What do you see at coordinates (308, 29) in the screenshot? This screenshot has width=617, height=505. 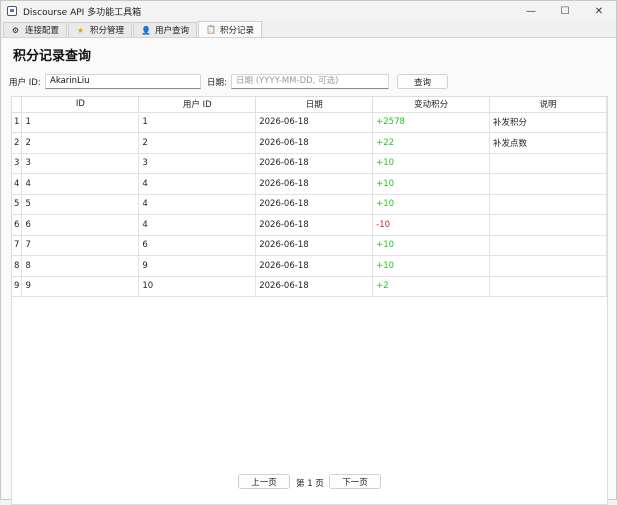 I see `tab-bar: ⚙ 连接配置 ★ 积分管理 👤 用户查询 📋 积分记录` at bounding box center [308, 29].